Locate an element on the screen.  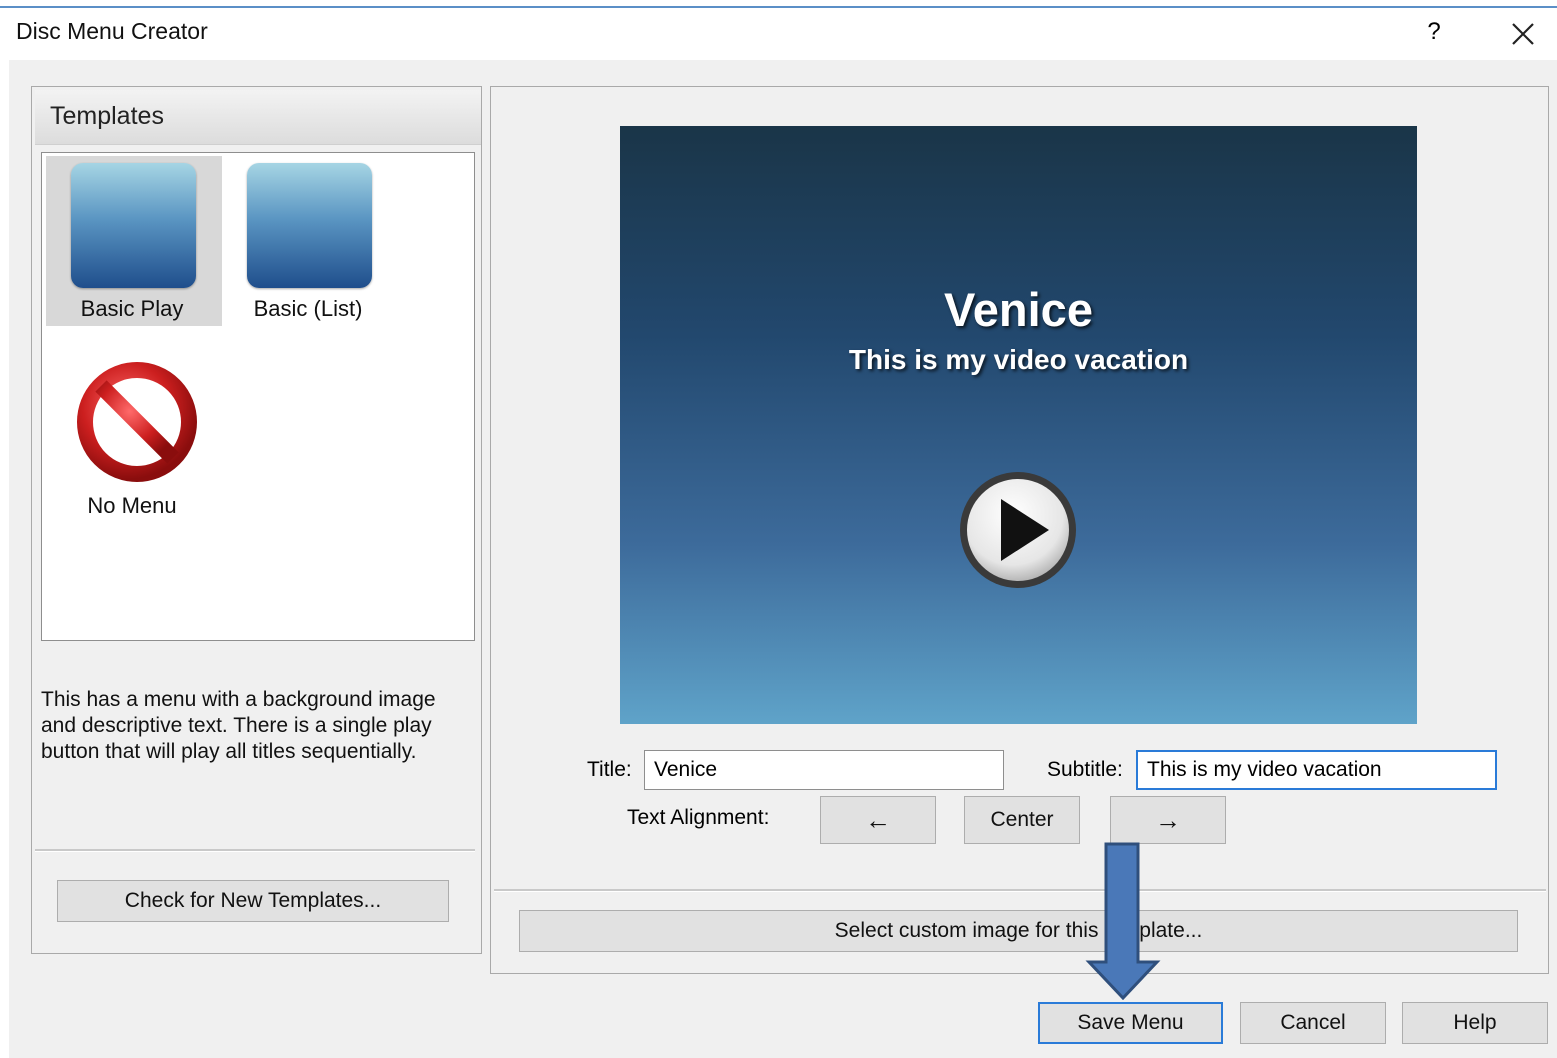
title-input is located at coordinates (824, 770).